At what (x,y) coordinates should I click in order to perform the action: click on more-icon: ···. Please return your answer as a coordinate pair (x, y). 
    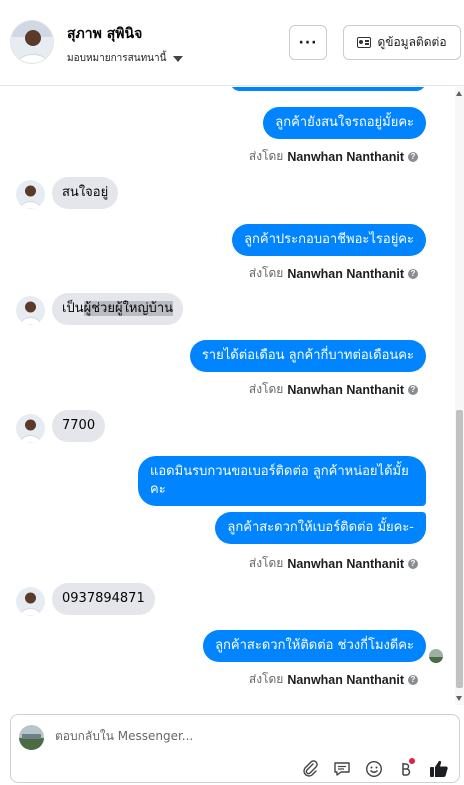
    Looking at the image, I should click on (308, 42).